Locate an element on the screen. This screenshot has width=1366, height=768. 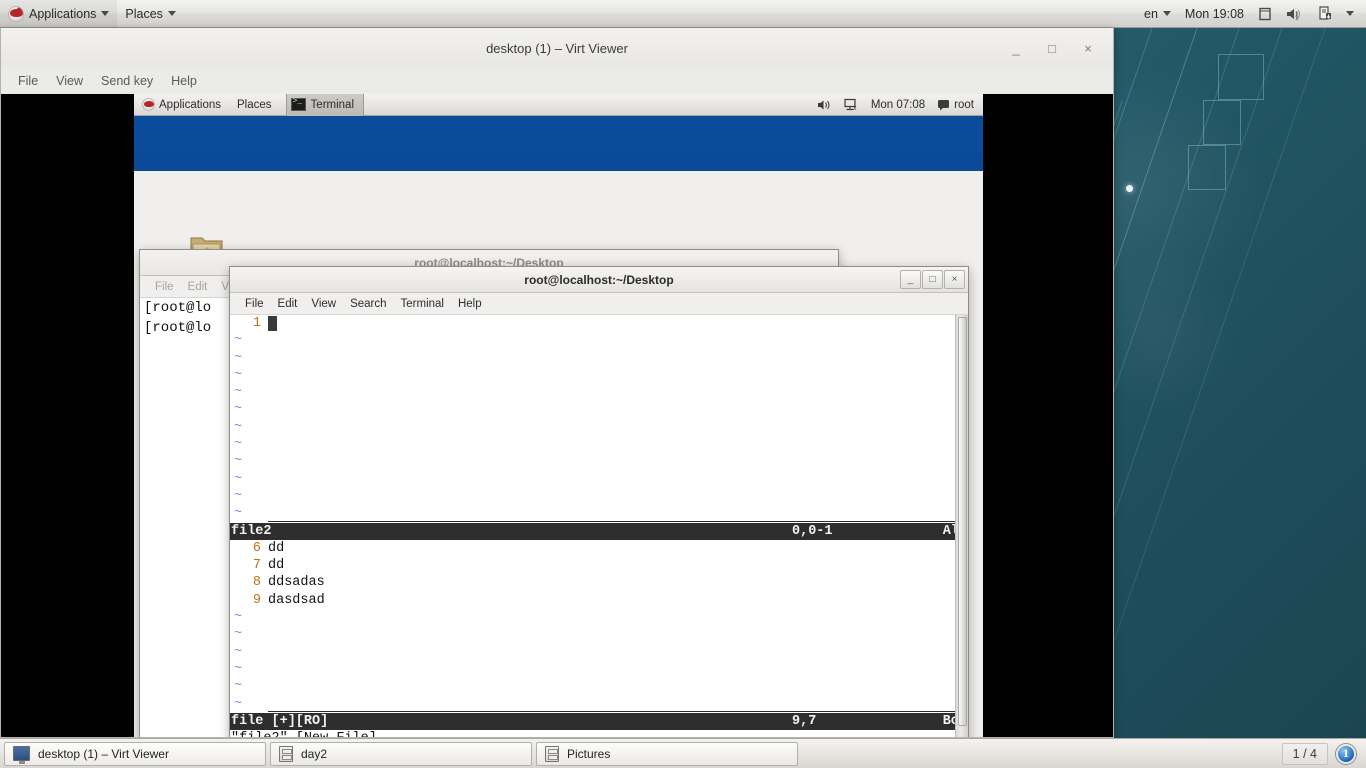
menu-terminal: Terminal is located at coordinates (422, 304).